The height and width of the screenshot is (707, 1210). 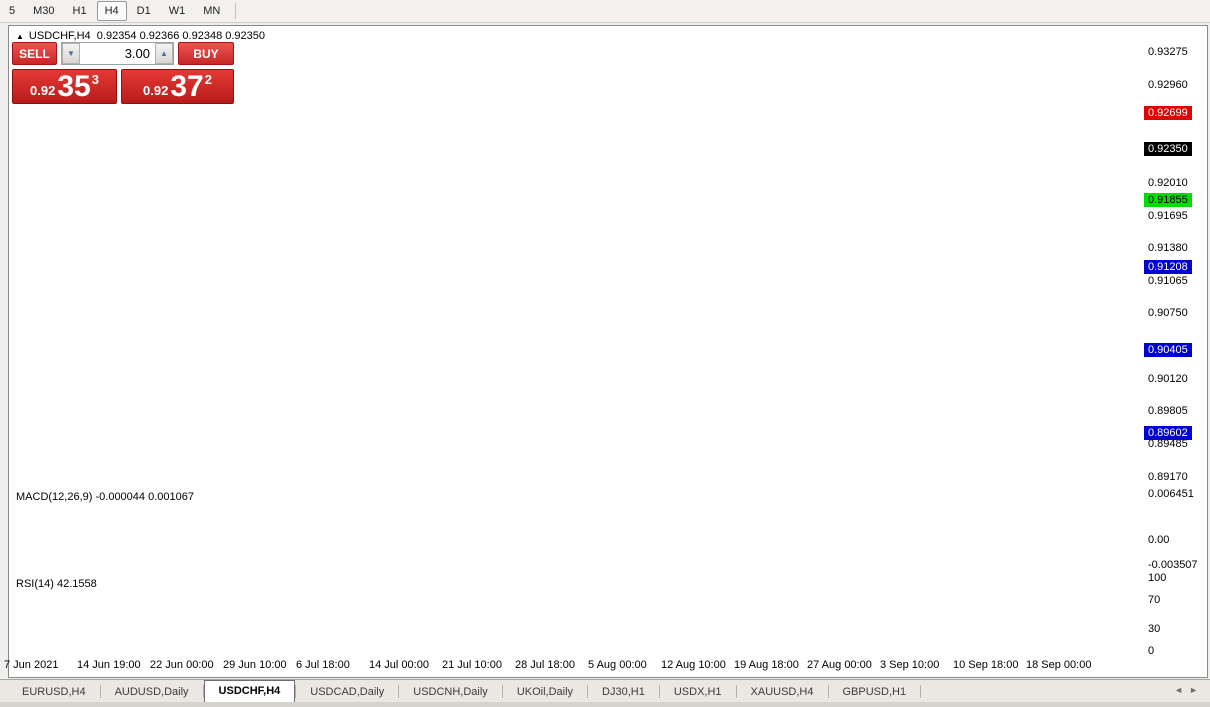 I want to click on macd-tick-label: 0.006451, so click(x=1171, y=494).